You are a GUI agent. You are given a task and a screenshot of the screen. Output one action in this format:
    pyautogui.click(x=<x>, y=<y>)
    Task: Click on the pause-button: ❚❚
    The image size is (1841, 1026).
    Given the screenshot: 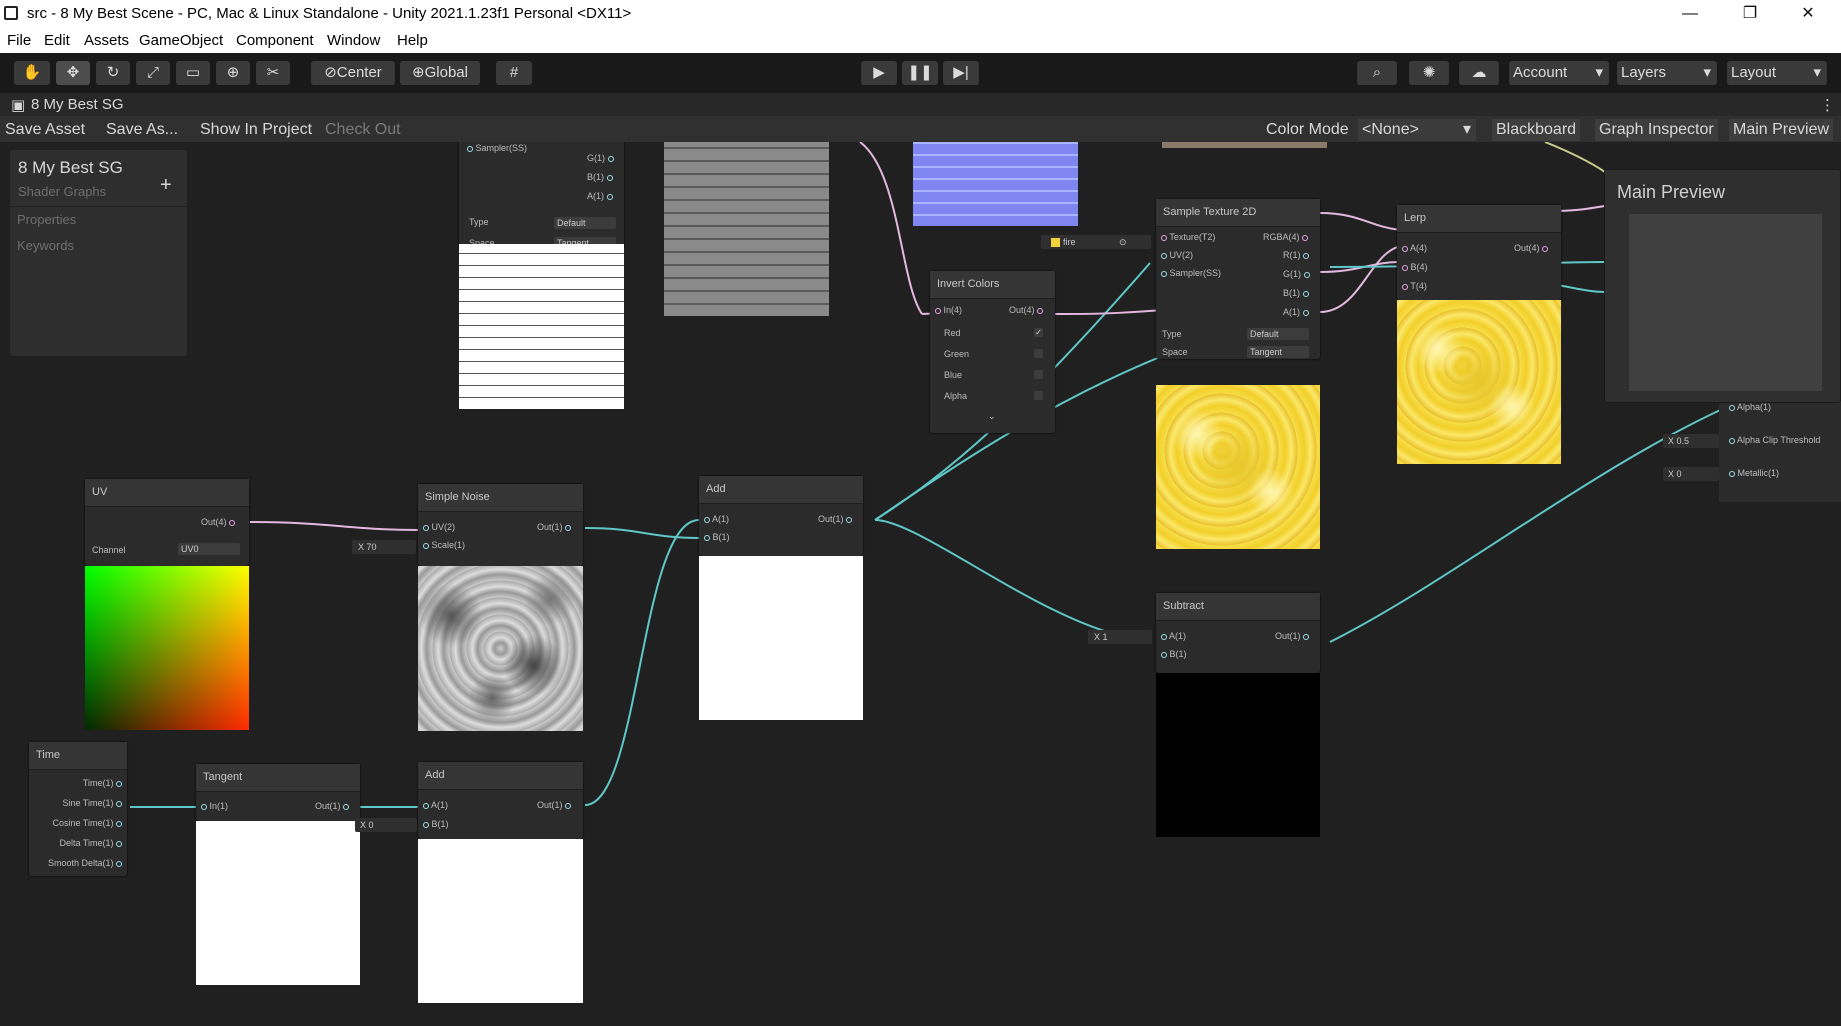 What is the action you would take?
    pyautogui.click(x=920, y=73)
    